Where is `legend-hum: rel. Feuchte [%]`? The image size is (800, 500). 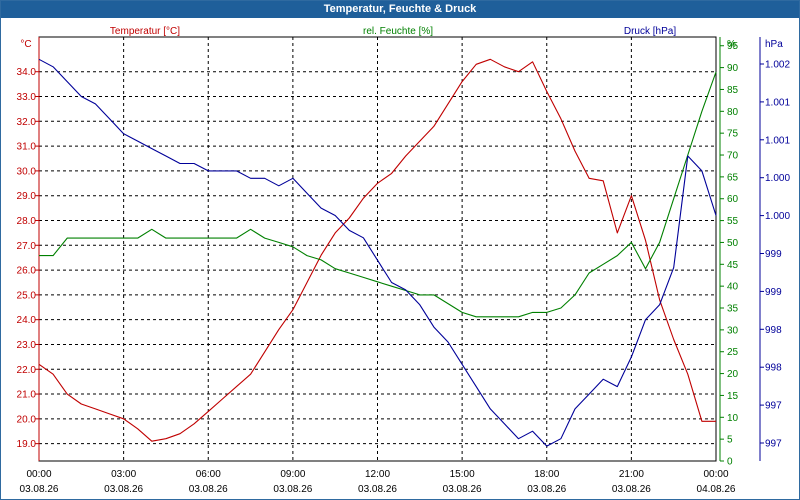
legend-hum: rel. Feuchte [%] is located at coordinates (398, 31).